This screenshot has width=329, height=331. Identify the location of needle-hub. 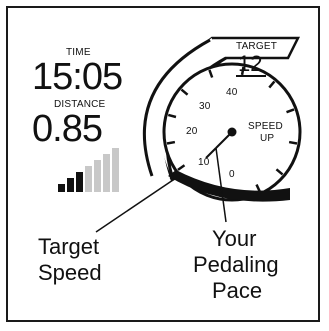
(232, 132).